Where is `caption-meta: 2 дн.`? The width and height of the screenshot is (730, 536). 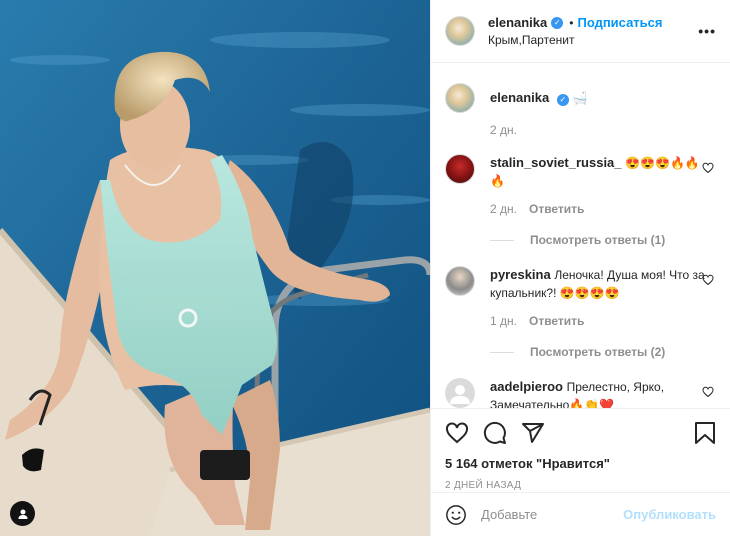 caption-meta: 2 дн. is located at coordinates (603, 130).